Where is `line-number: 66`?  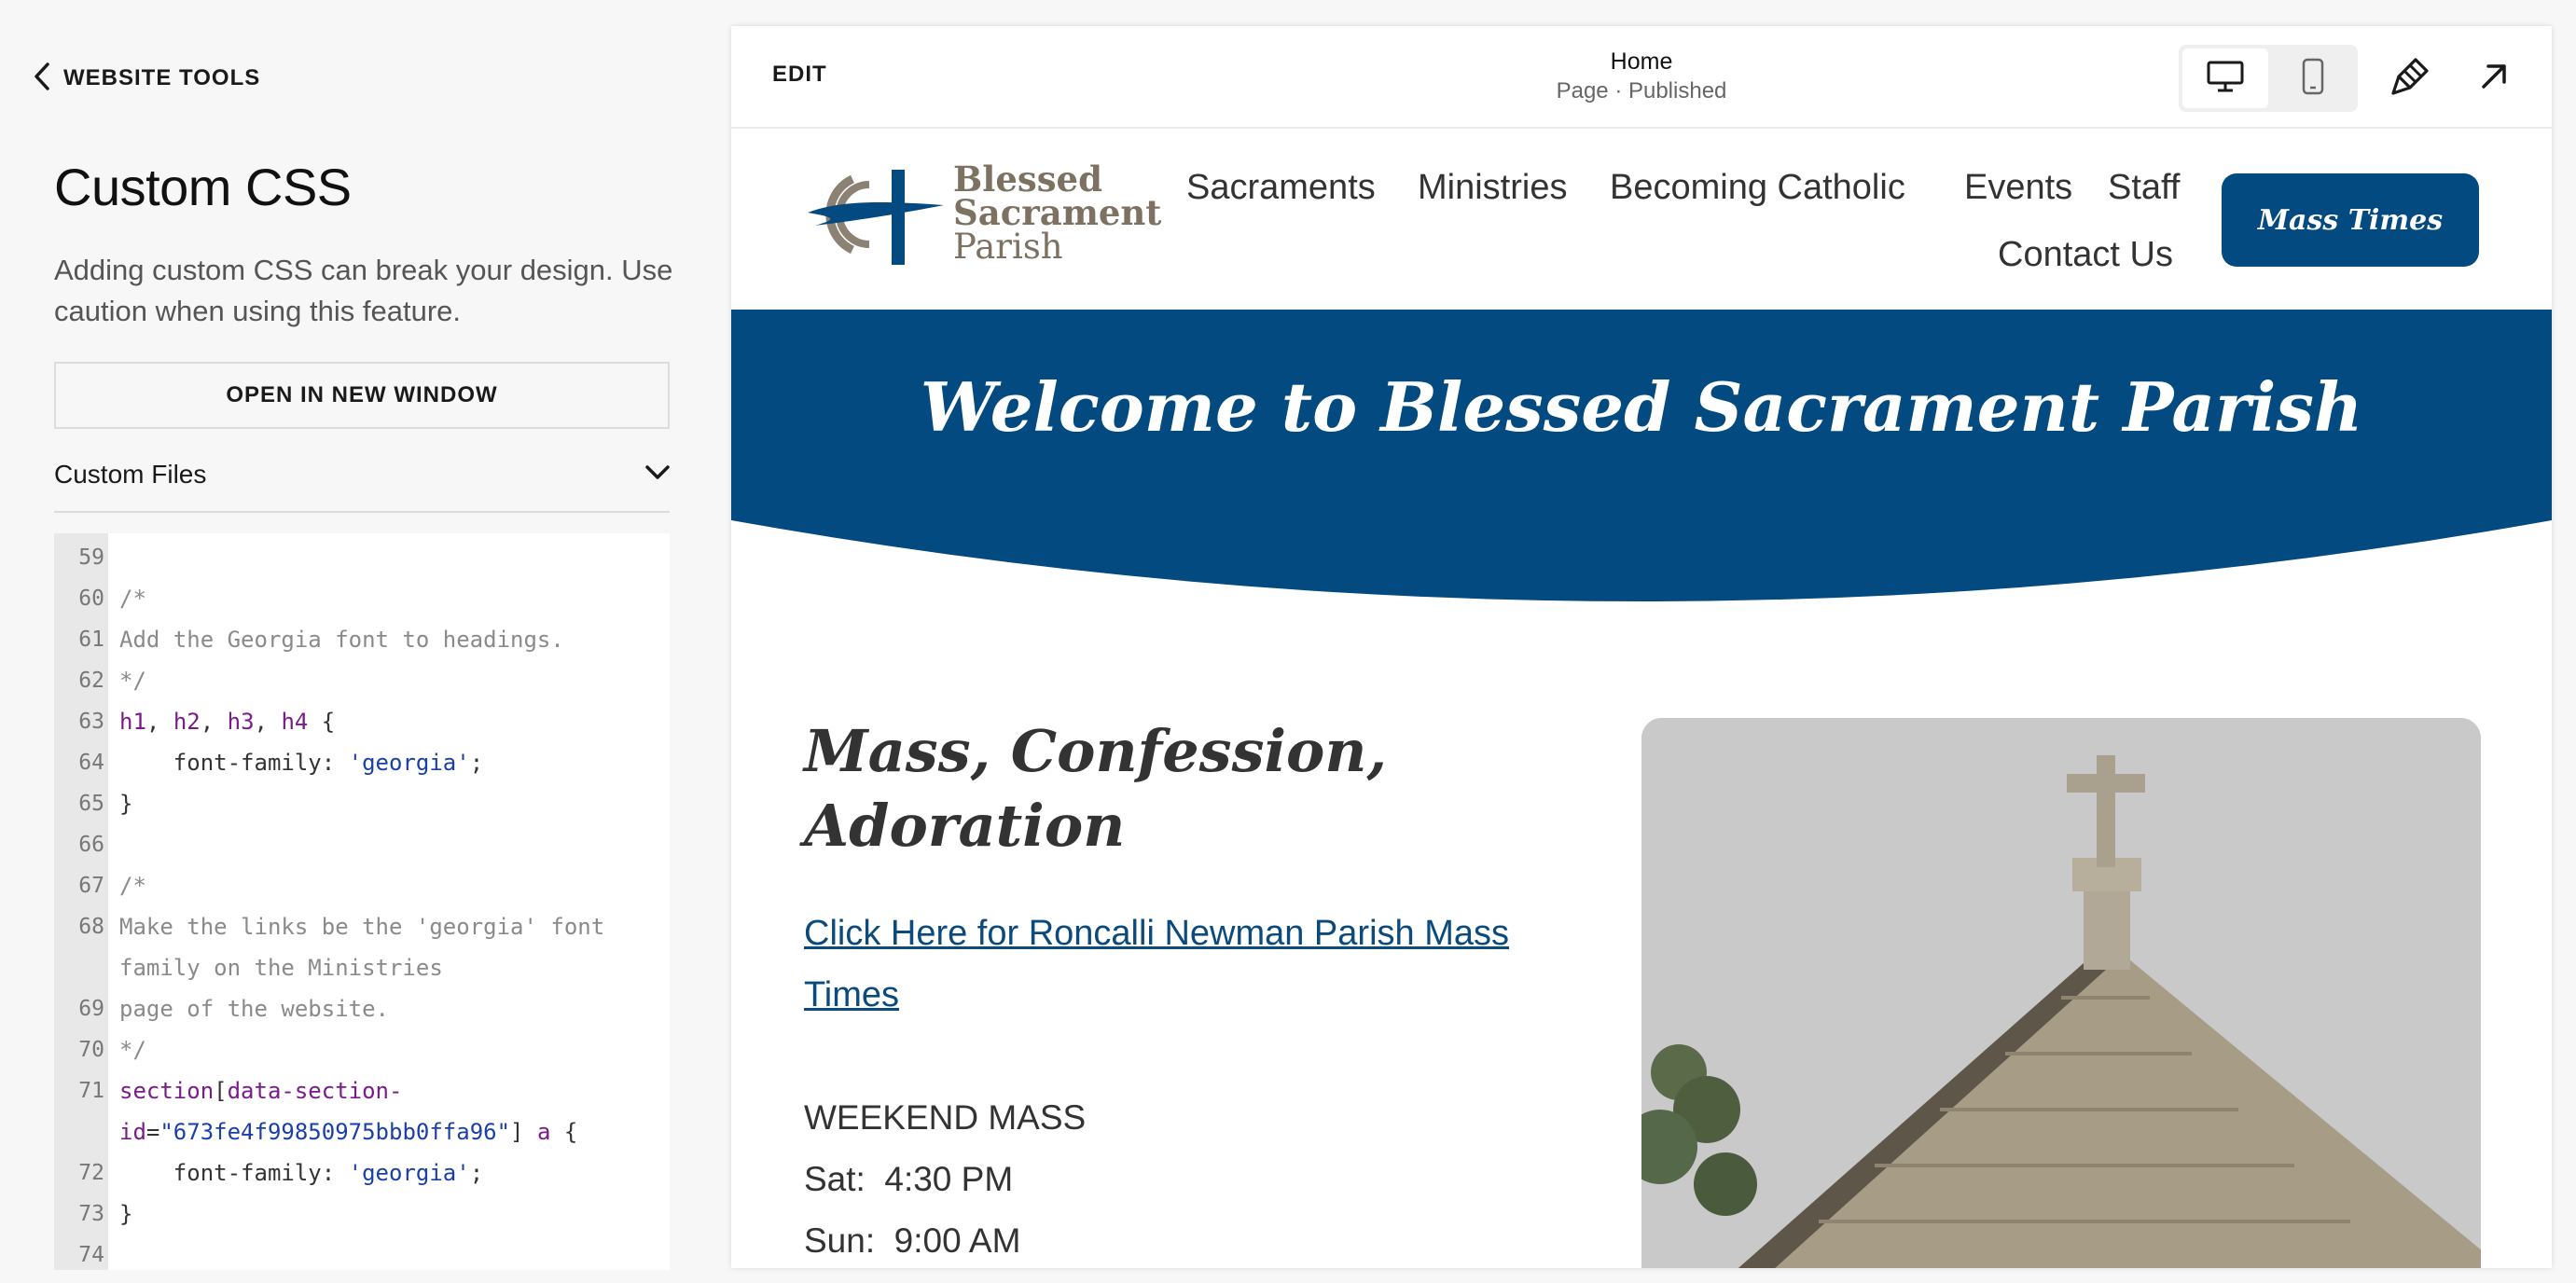 line-number: 66 is located at coordinates (91, 845).